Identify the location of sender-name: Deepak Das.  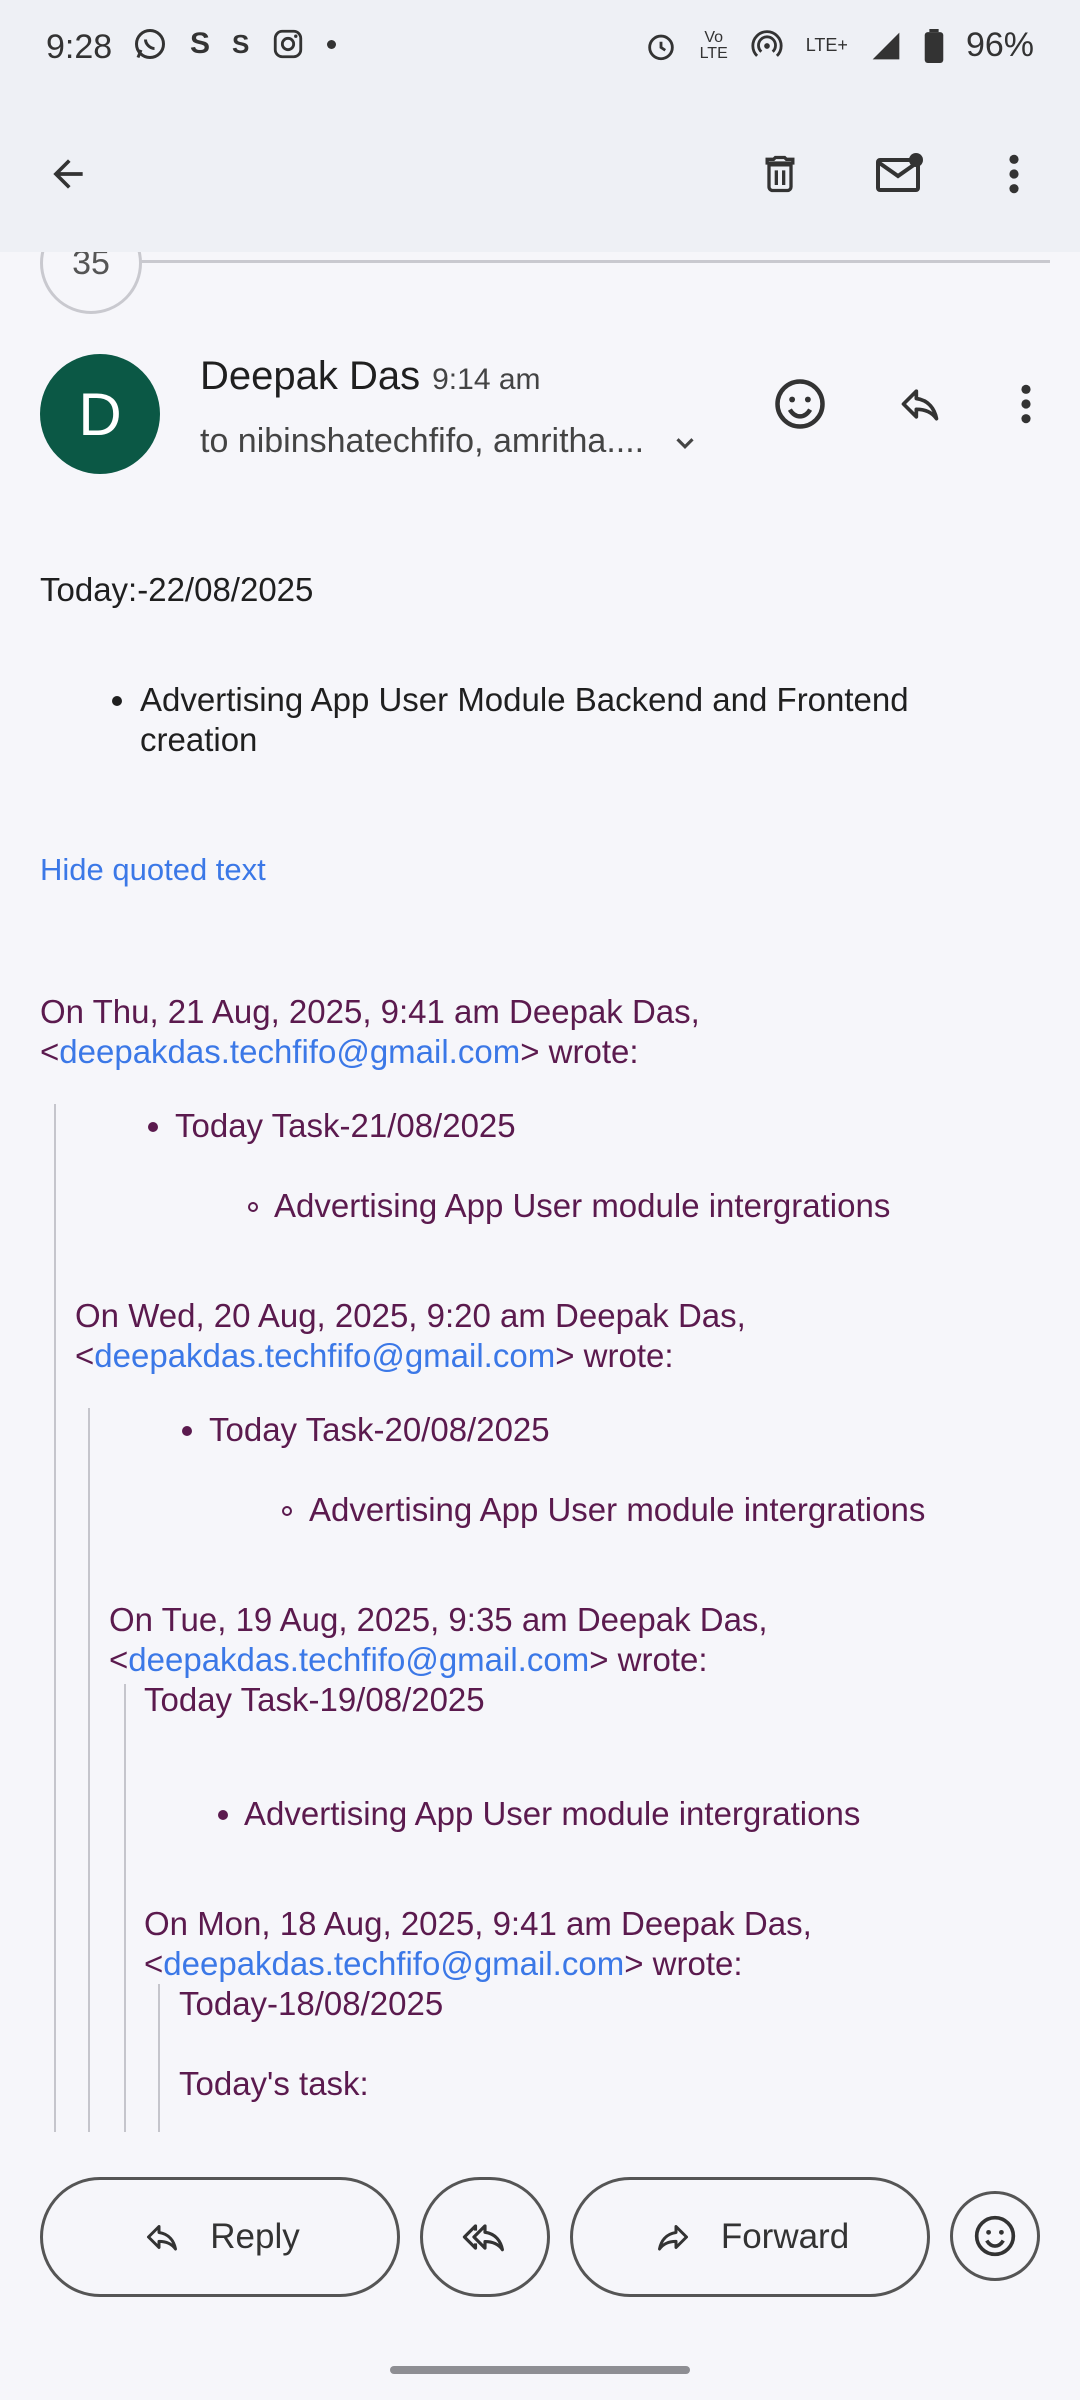
(310, 376).